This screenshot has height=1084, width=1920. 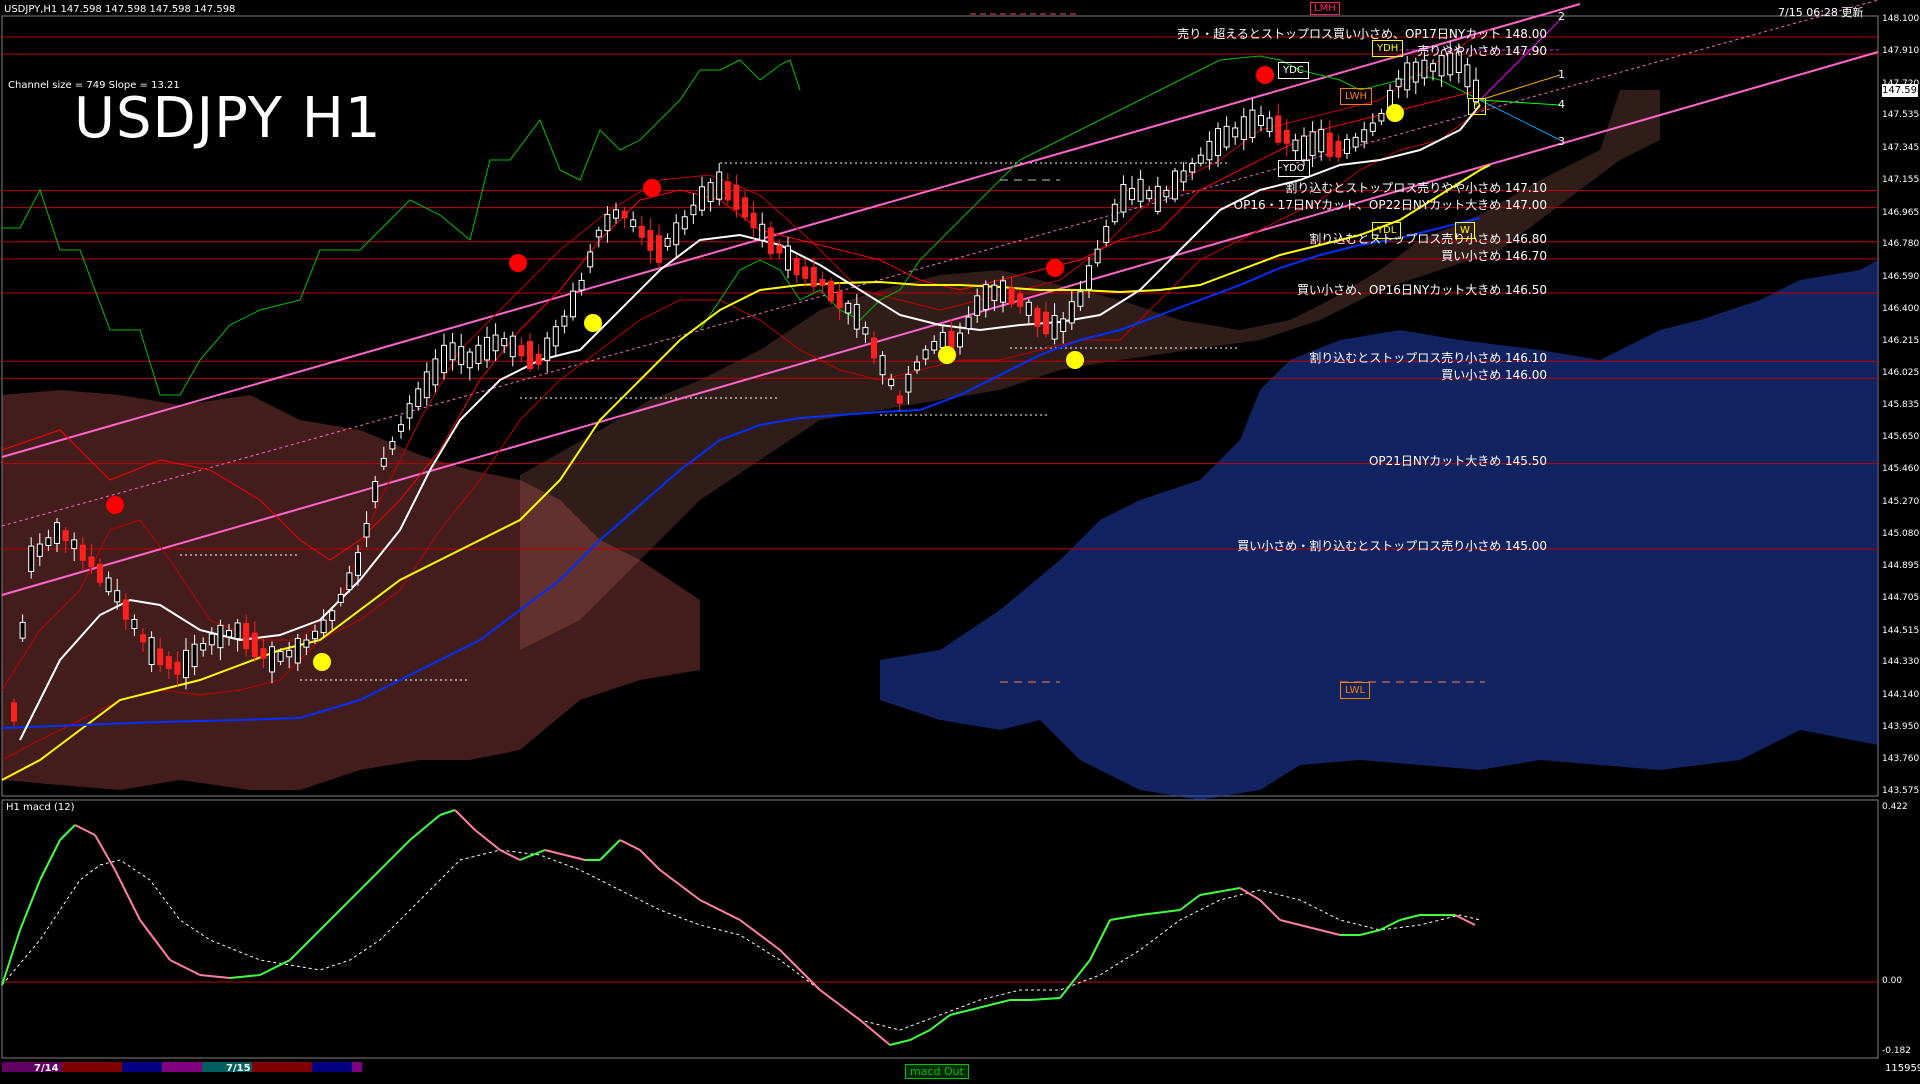 I want to click on price-level-label: 割り込むとストップロス売りやや小さめ 147.10, so click(x=1416, y=187).